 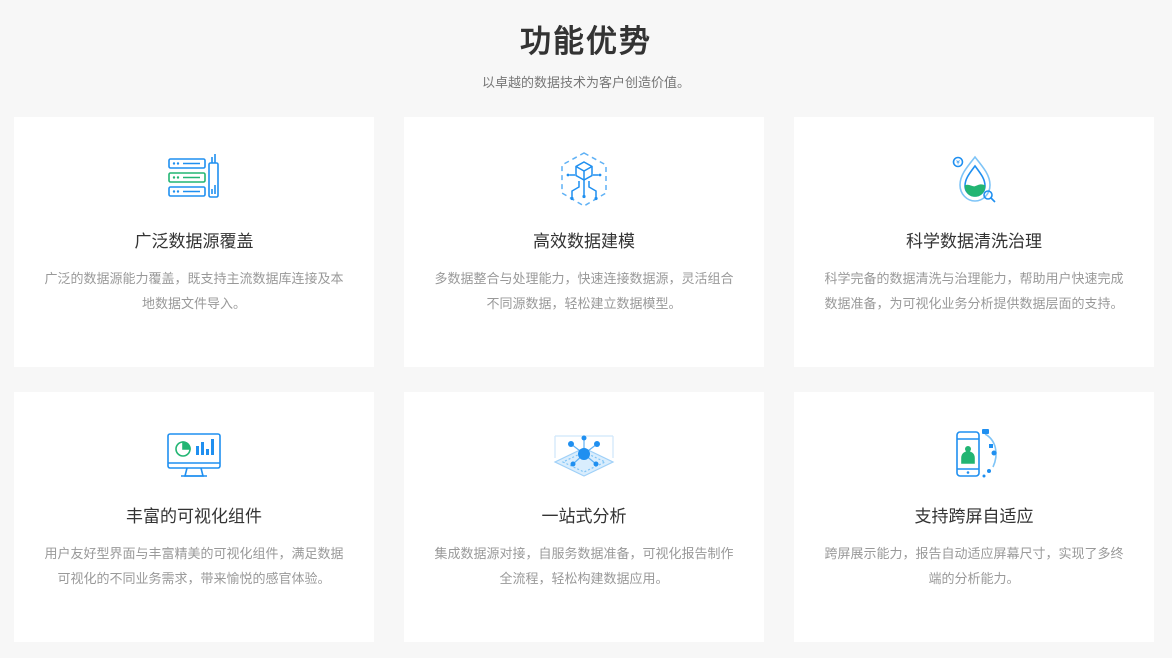 I want to click on feature-title: 科学数据清洗治理, so click(x=974, y=242).